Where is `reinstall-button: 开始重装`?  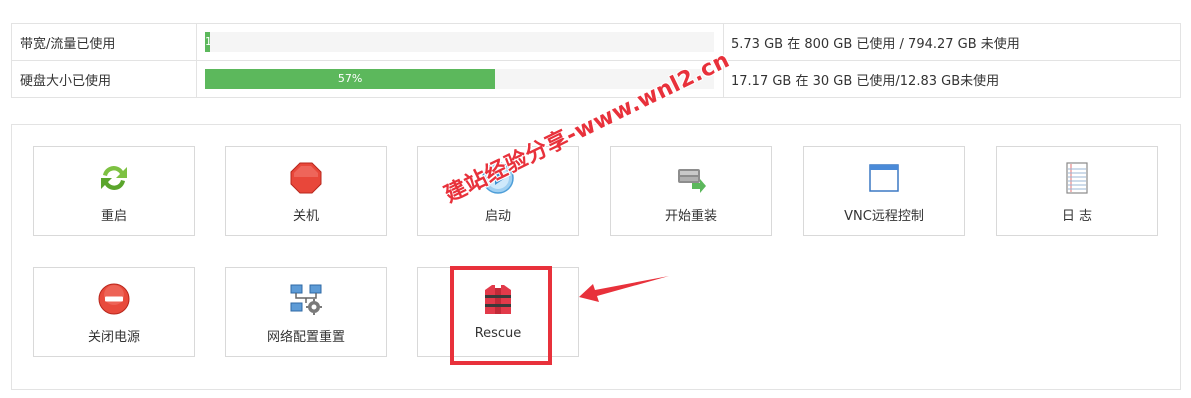
reinstall-button: 开始重装 is located at coordinates (691, 191).